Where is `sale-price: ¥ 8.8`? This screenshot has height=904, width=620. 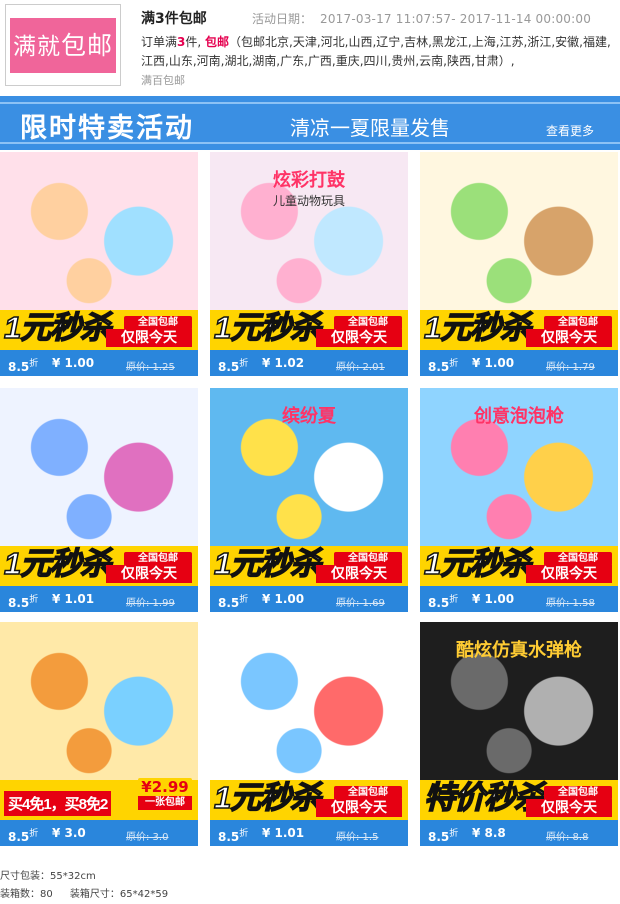 sale-price: ¥ 8.8 is located at coordinates (489, 833).